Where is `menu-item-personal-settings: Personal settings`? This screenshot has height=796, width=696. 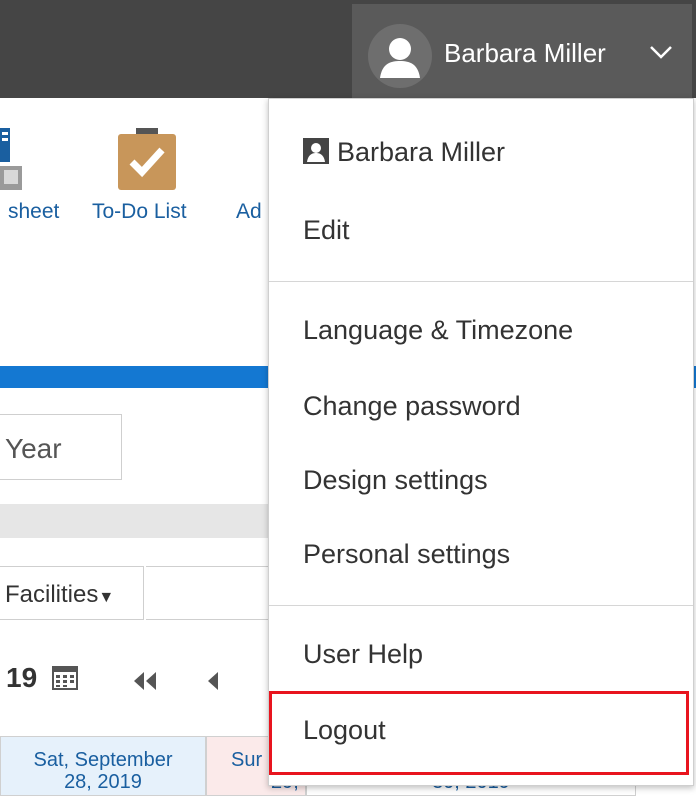
menu-item-personal-settings: Personal settings is located at coordinates (406, 554).